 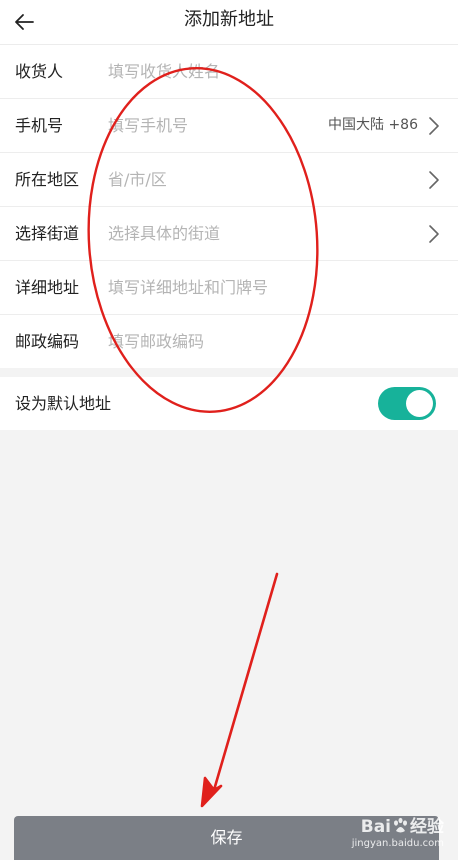 I want to click on watermark: Bai 经验 jingyan.baidu.com, so click(x=398, y=833).